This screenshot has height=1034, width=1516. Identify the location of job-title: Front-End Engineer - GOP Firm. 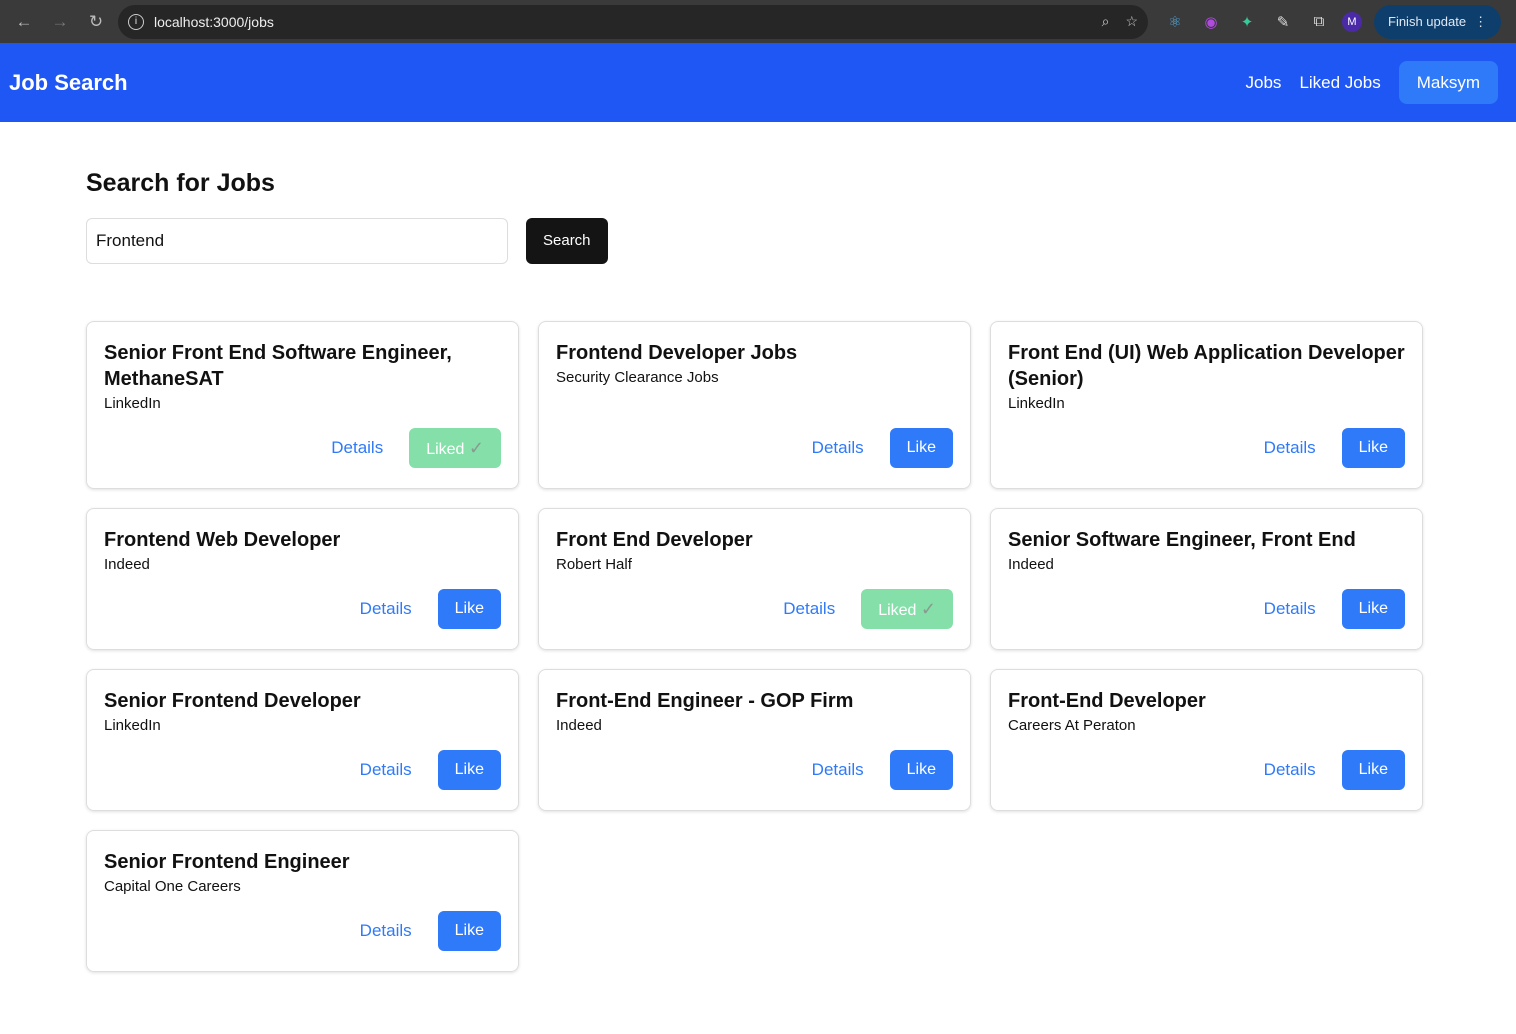
(705, 701).